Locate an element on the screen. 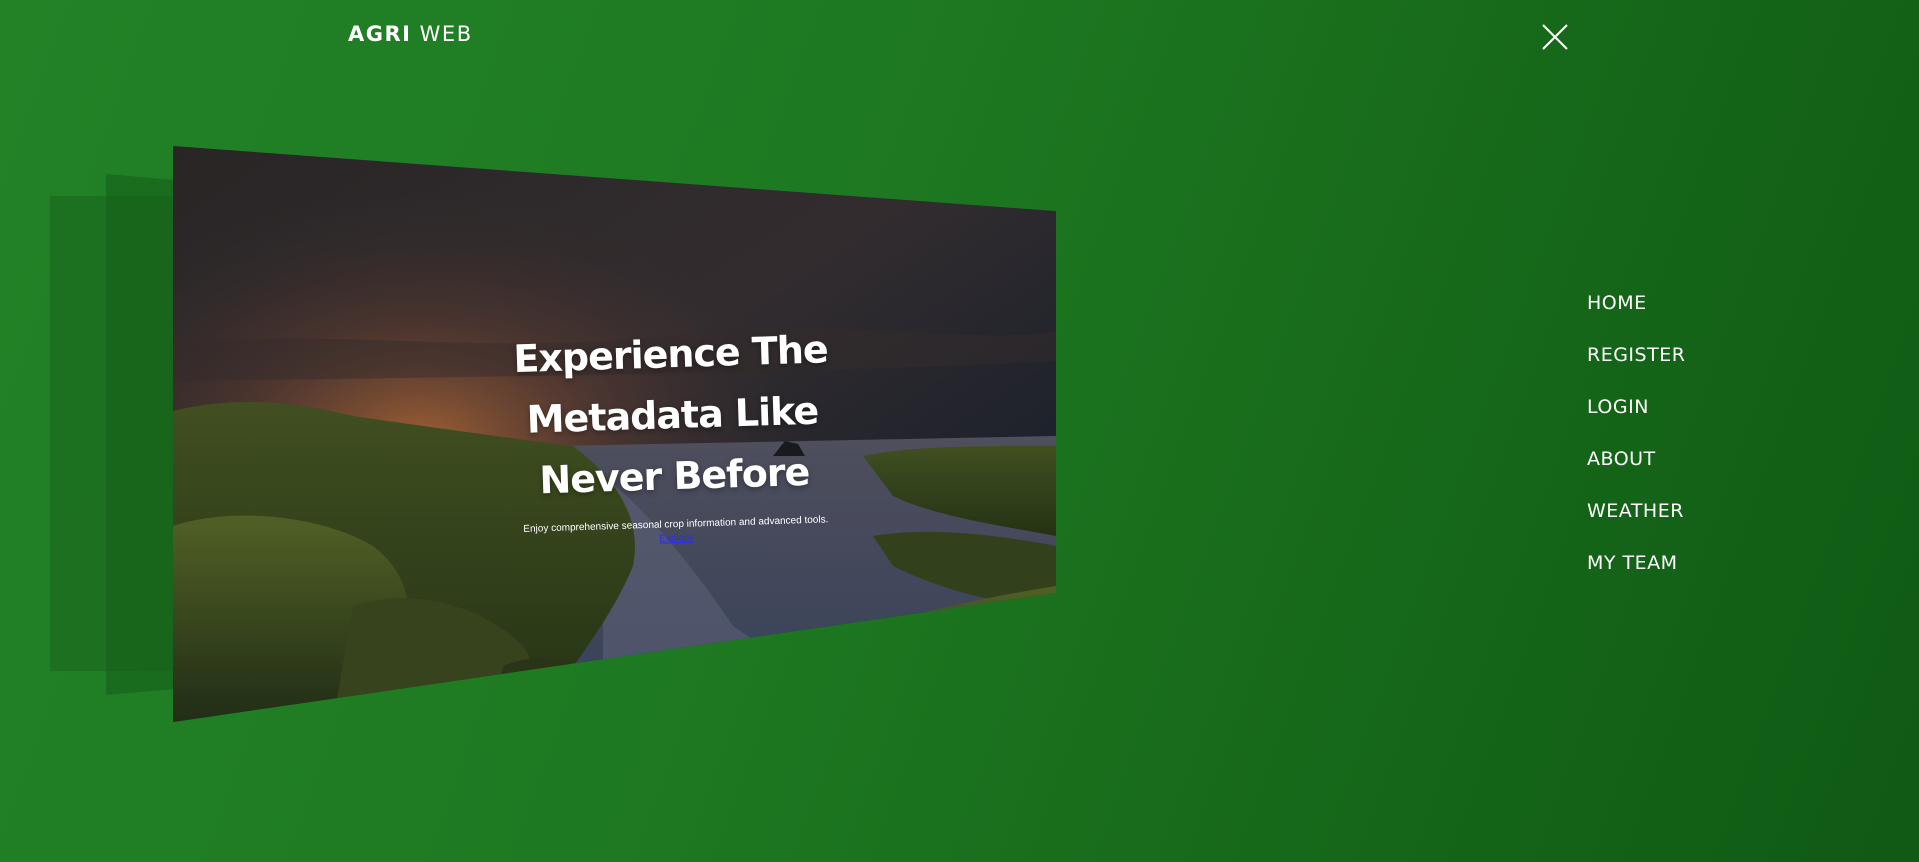 This screenshot has width=1919, height=862. explore-link: Explore is located at coordinates (676, 539).